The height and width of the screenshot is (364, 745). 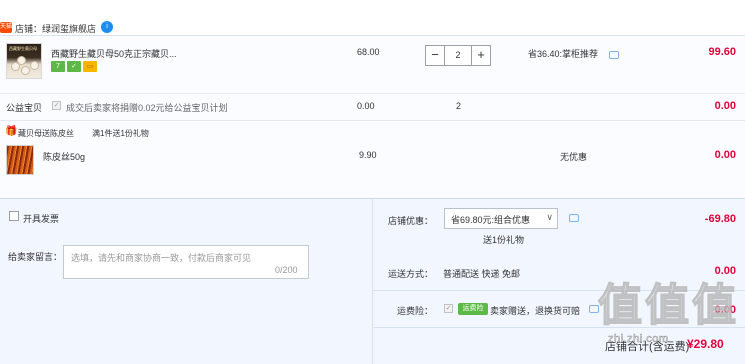 What do you see at coordinates (90, 66) in the screenshot?
I see `credit-card-icon: ▭` at bounding box center [90, 66].